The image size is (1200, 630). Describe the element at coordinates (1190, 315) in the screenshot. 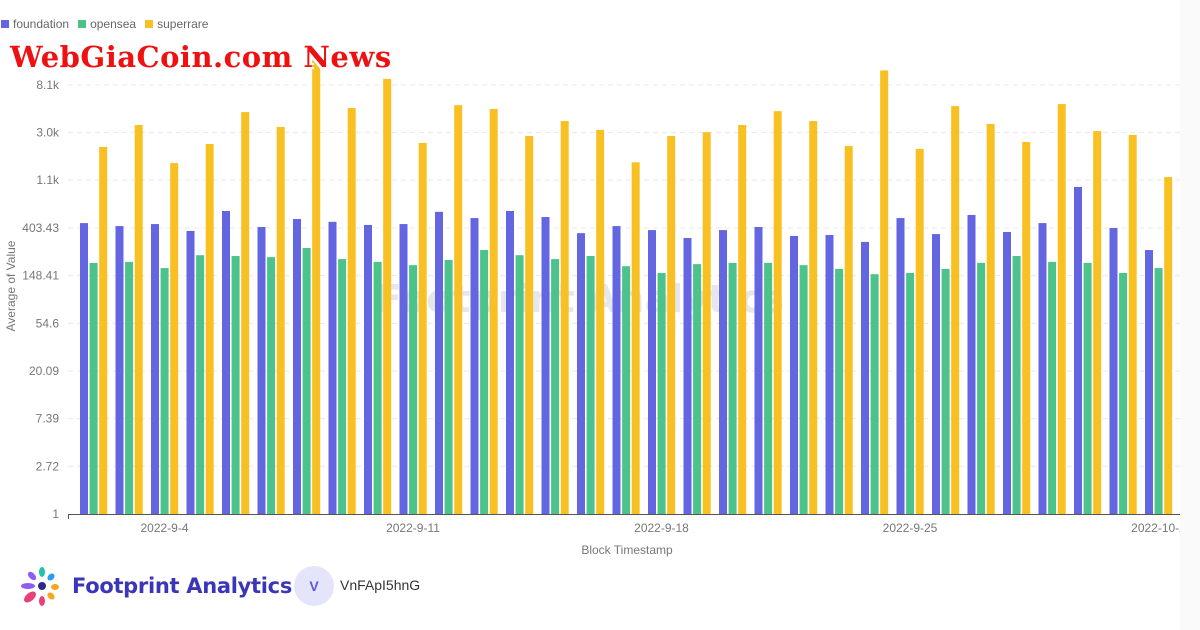

I see `scrollbar-track` at that location.